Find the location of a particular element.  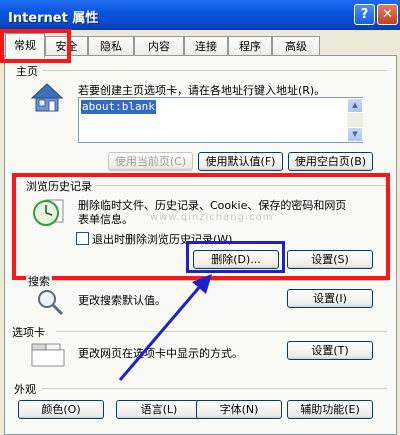

window-title: Internet 属性 is located at coordinates (53, 18).